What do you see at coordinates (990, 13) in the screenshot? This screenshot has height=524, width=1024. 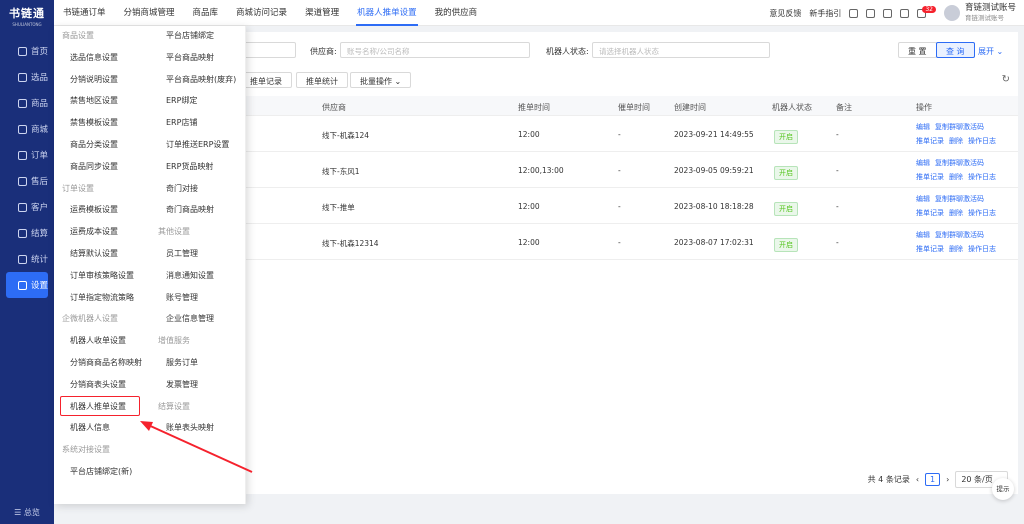 I see `account-info: 育链测试账号 育链测试账号` at bounding box center [990, 13].